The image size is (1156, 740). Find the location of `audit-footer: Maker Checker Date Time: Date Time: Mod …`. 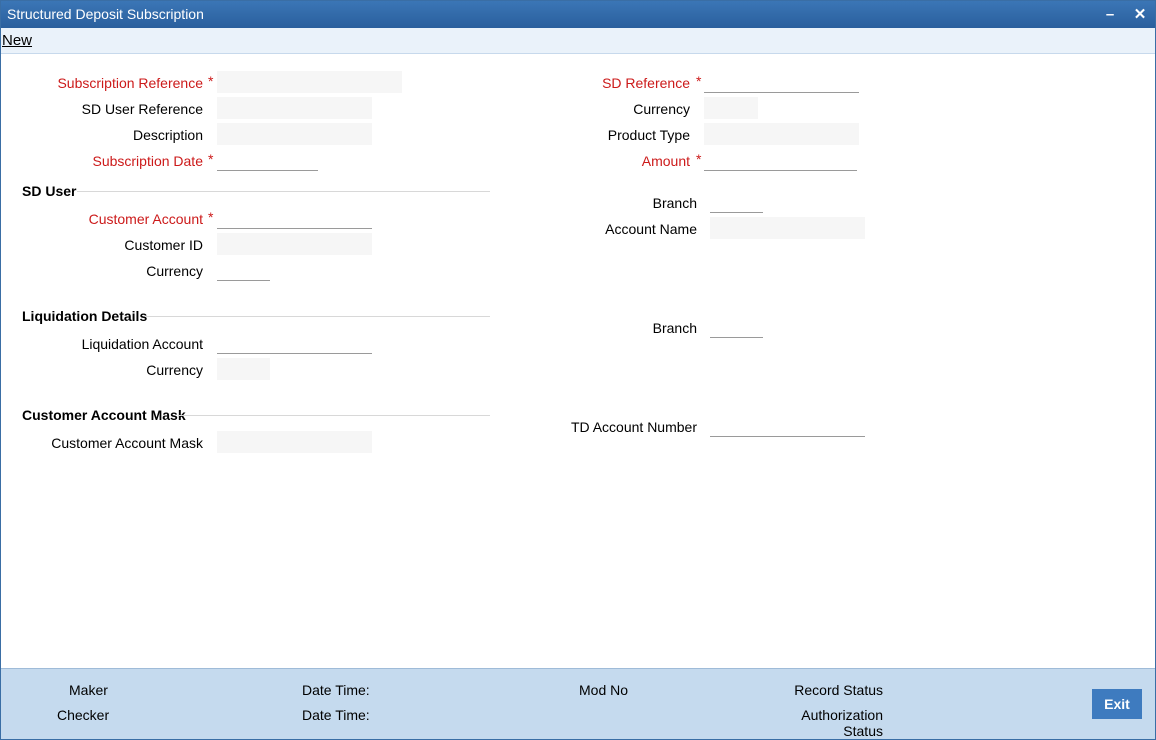

audit-footer: Maker Checker Date Time: Date Time: Mod … is located at coordinates (578, 703).